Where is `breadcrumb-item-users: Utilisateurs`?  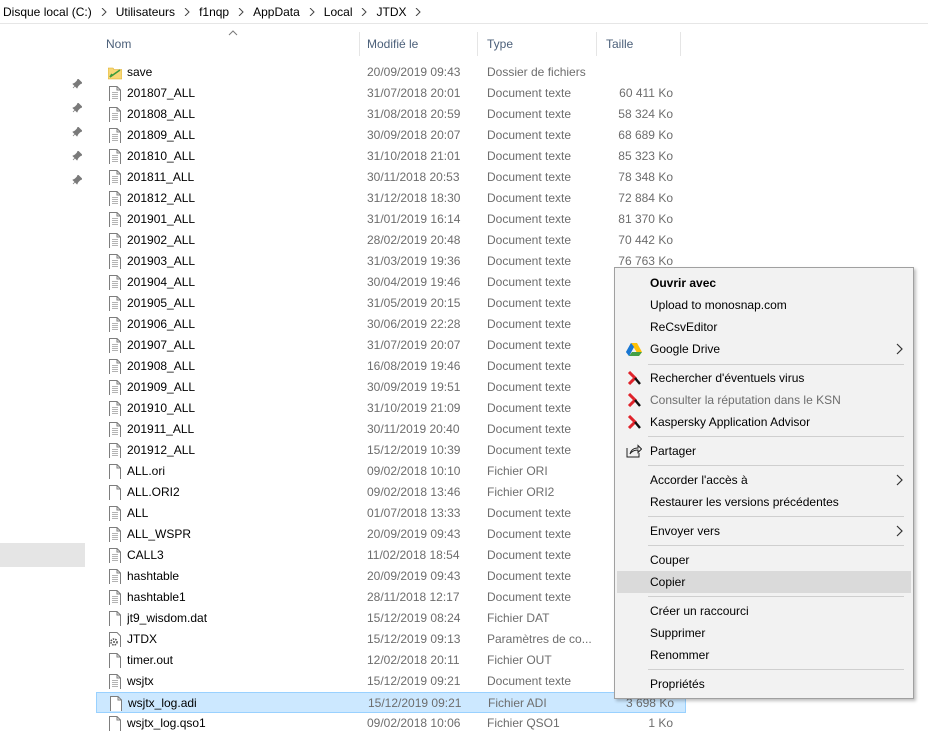
breadcrumb-item-users: Utilisateurs is located at coordinates (145, 12).